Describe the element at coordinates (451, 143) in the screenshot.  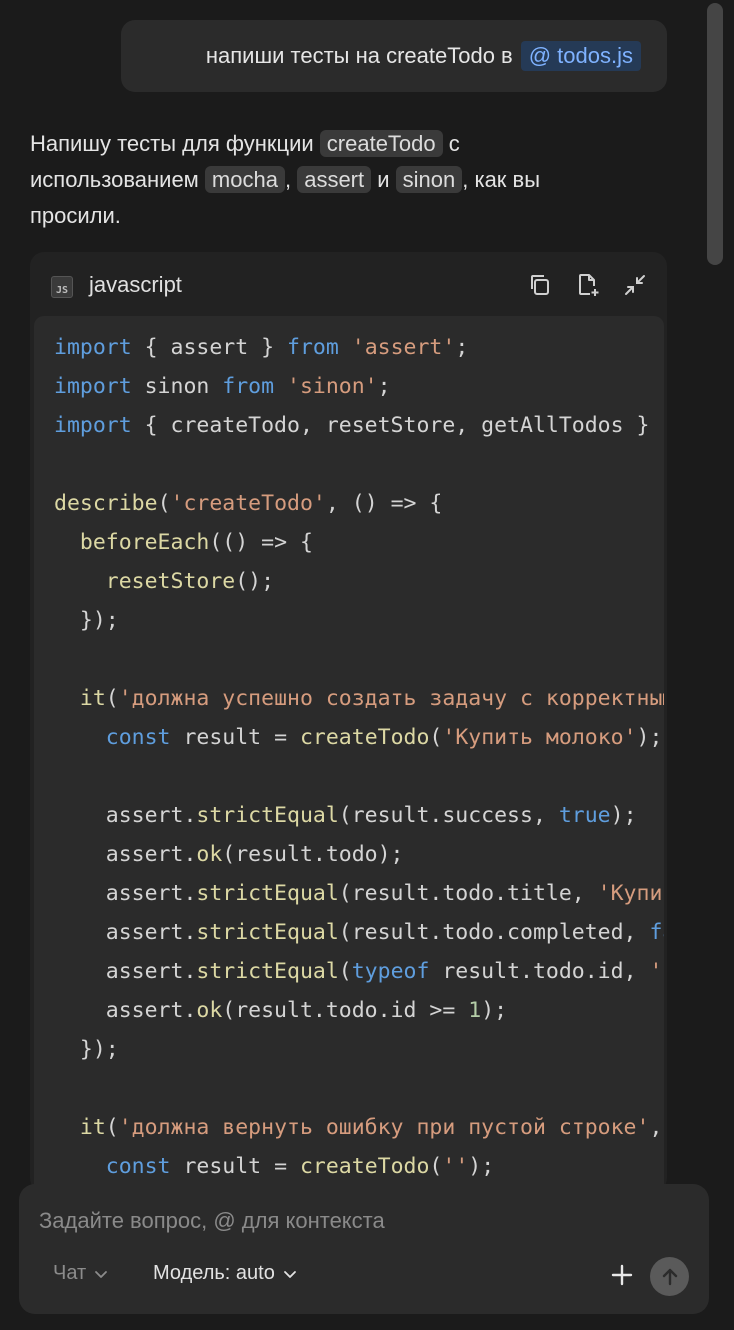
I see `assistant-text: с` at that location.